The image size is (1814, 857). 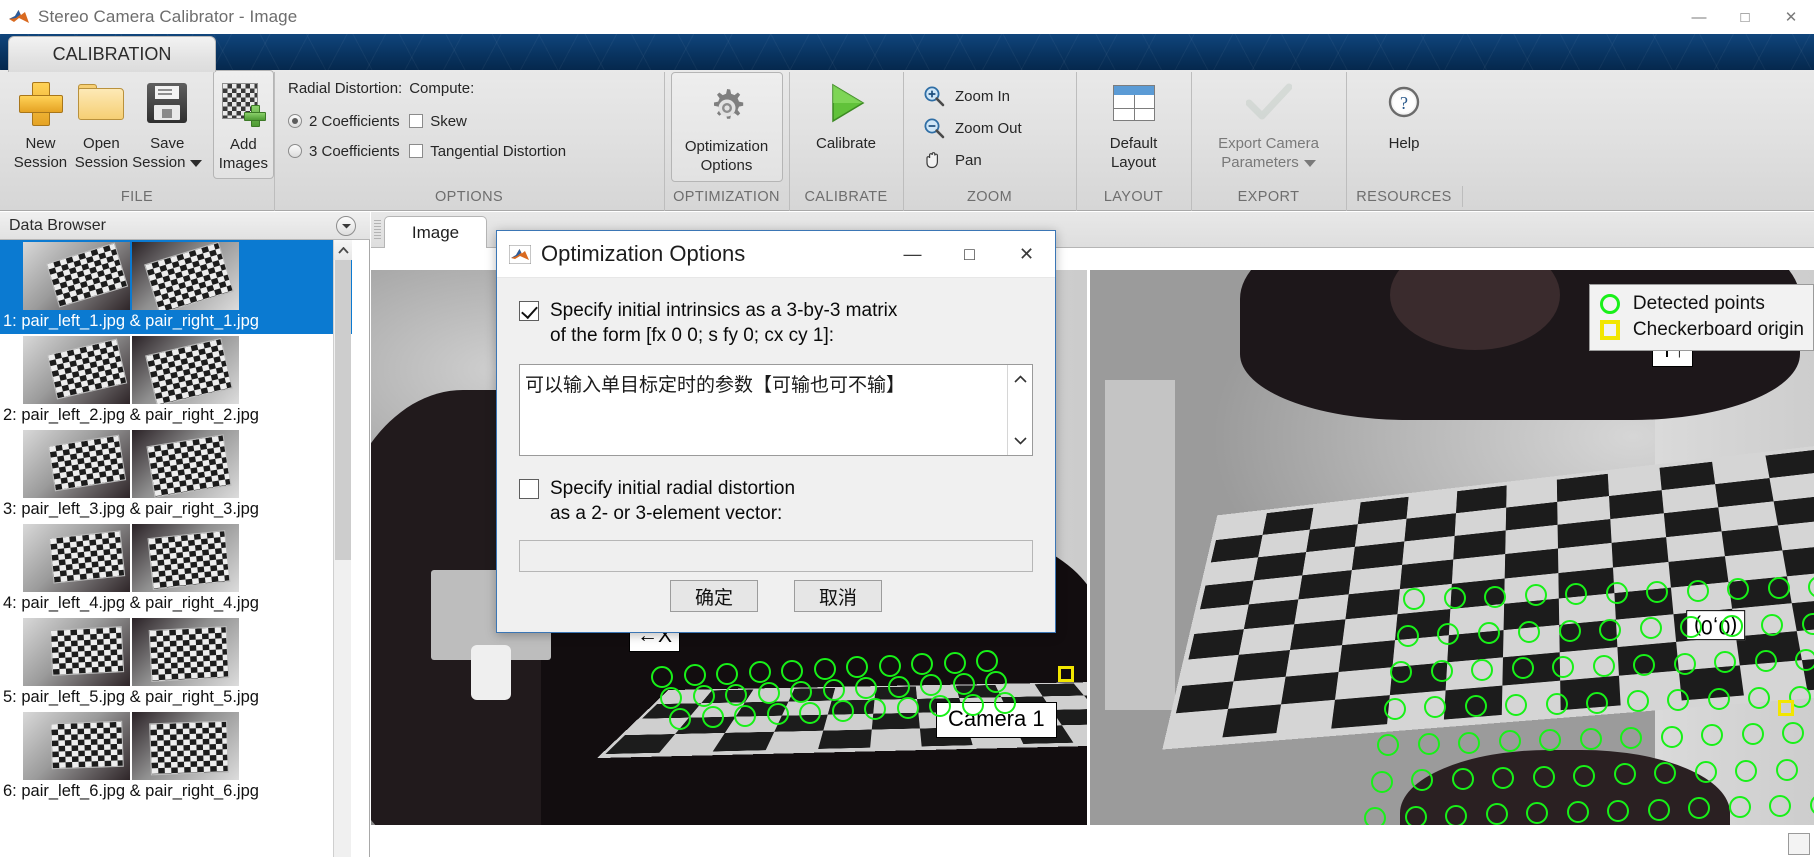 What do you see at coordinates (167, 124) in the screenshot?
I see `save-session-button: Save Session` at bounding box center [167, 124].